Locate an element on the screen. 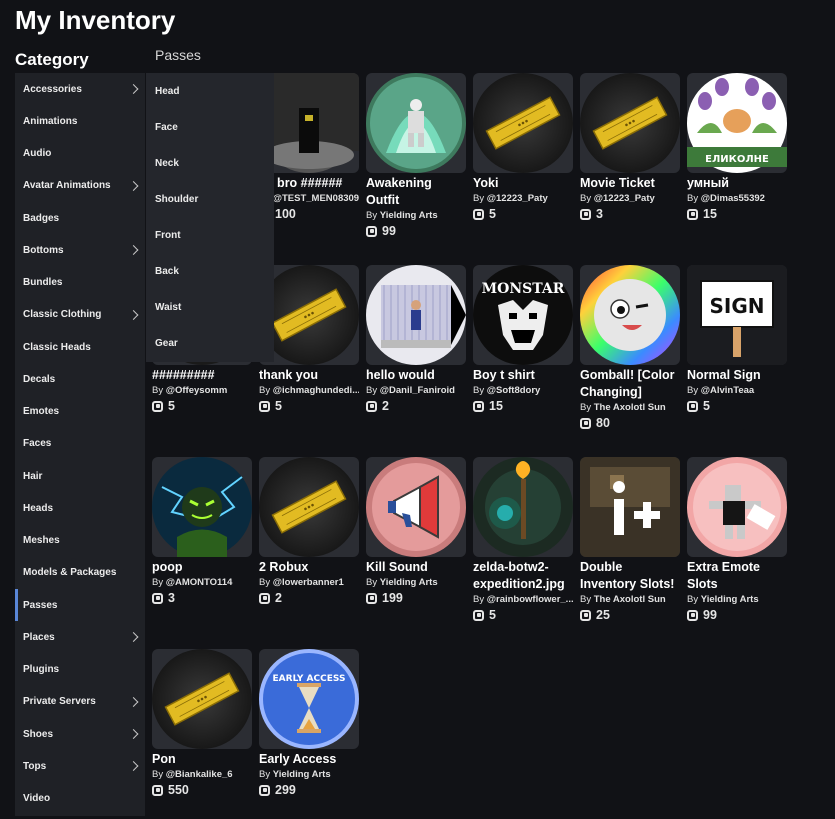 The height and width of the screenshot is (819, 835). item-card: thank you By @ichmaghundedi... 5 is located at coordinates (309, 339).